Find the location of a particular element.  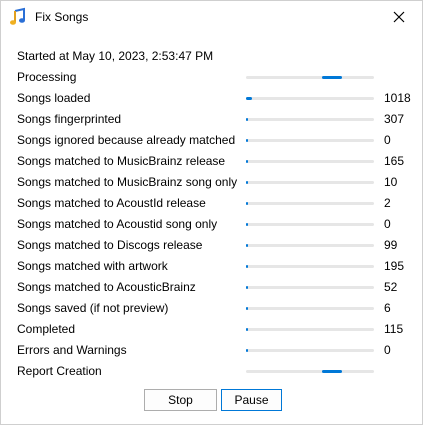

status-row: Songs matched to MusicBrainz release 165 is located at coordinates (211, 161).